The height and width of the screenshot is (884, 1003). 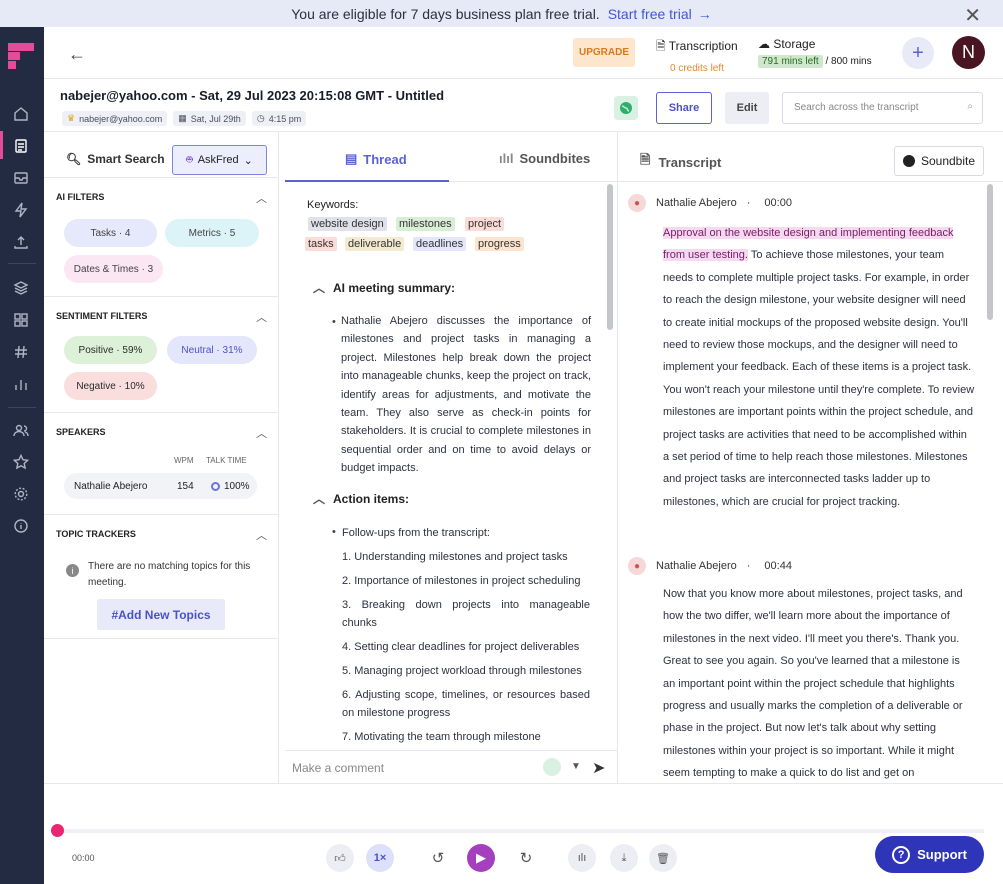 What do you see at coordinates (347, 224) in the screenshot?
I see `keyword-tag: website design` at bounding box center [347, 224].